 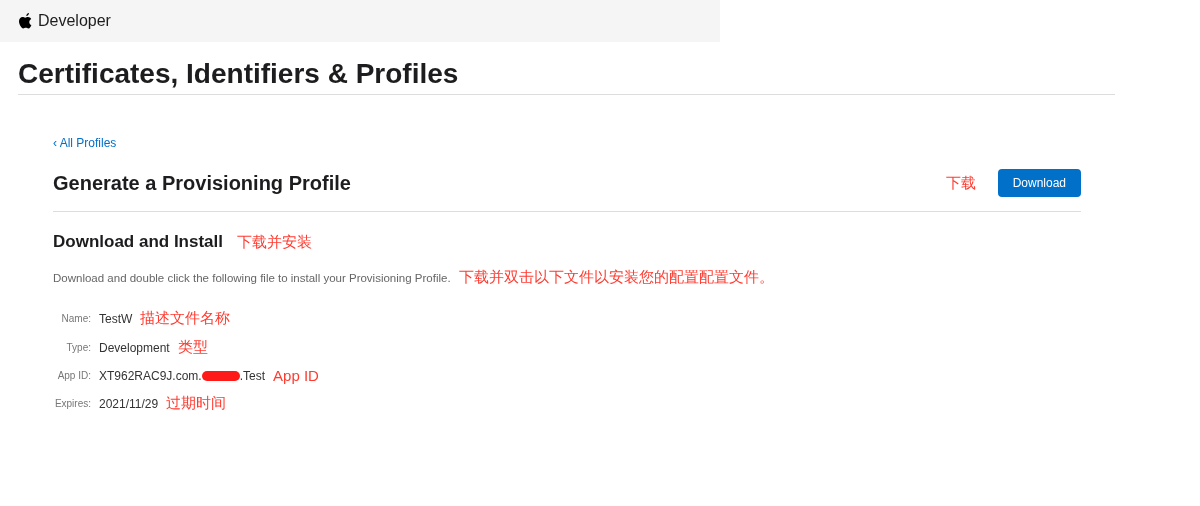 What do you see at coordinates (616, 277) in the screenshot?
I see `annotation: 下载并双击以下文件以安装您的配置配置文件。` at bounding box center [616, 277].